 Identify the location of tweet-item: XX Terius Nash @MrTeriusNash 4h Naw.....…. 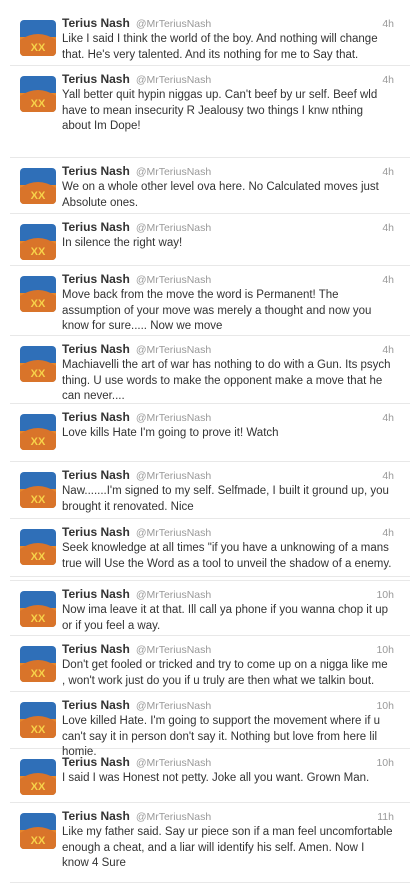
(210, 490).